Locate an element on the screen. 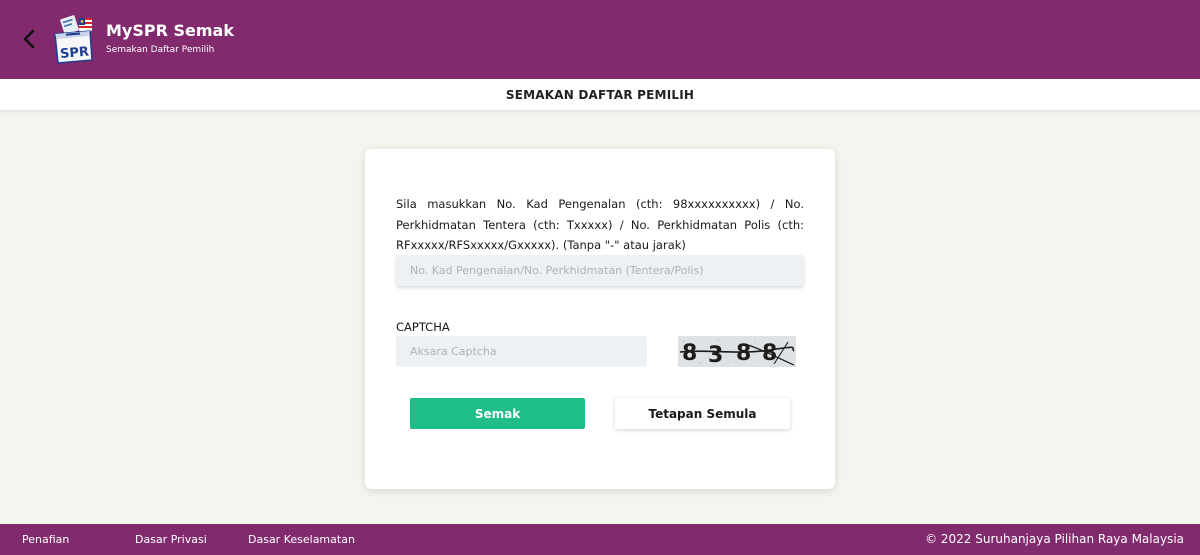  footer-link-privacy-policy: Dasar Privasi is located at coordinates (171, 539).